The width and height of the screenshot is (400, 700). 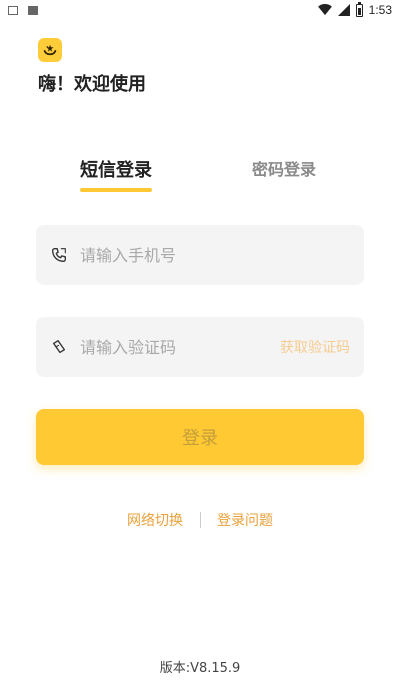 I want to click on phone-input, so click(x=214, y=255).